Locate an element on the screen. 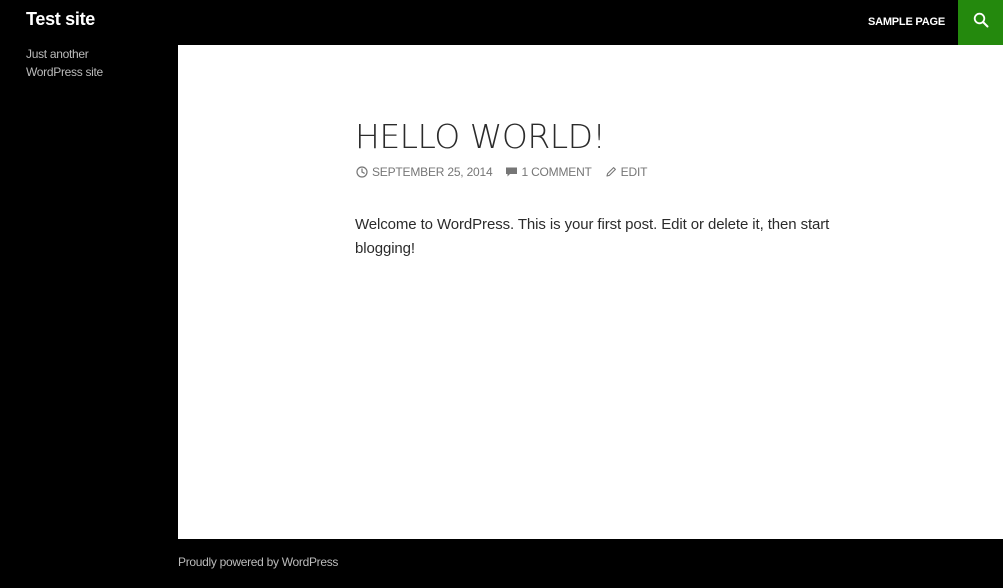  nav-item-sample-page: SAMPLE PAGE is located at coordinates (906, 22).